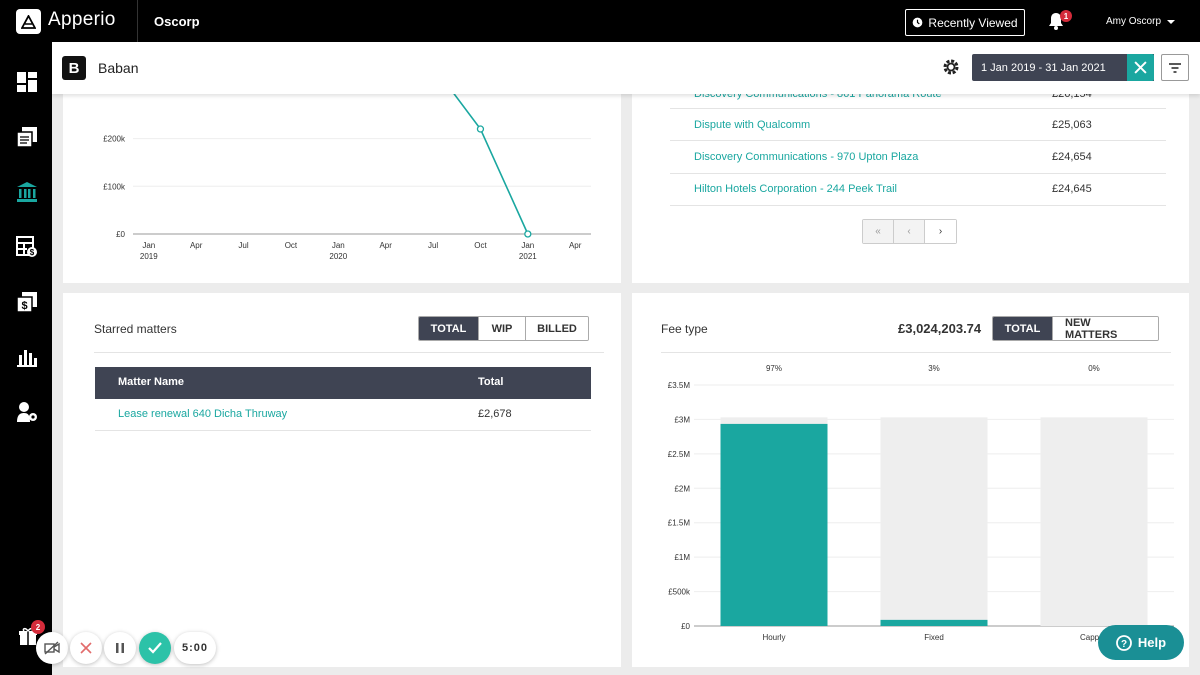 This screenshot has height=675, width=1200. Describe the element at coordinates (909, 231) in the screenshot. I see `prev-page-button: ‹` at that location.